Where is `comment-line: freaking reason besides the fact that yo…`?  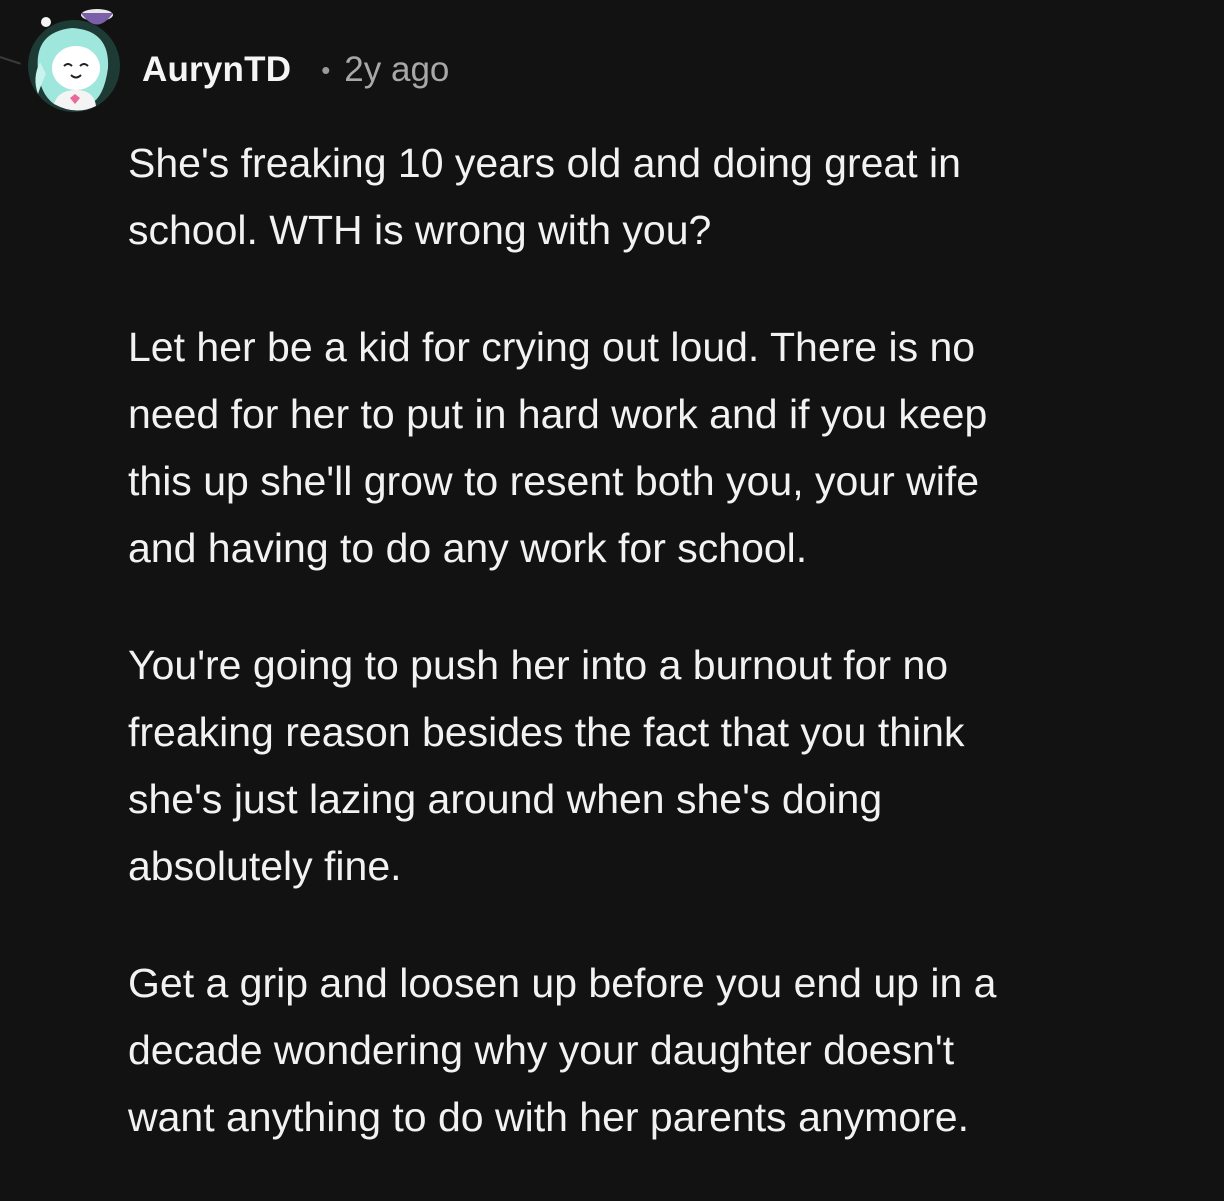 comment-line: freaking reason besides the fact that yo… is located at coordinates (546, 732).